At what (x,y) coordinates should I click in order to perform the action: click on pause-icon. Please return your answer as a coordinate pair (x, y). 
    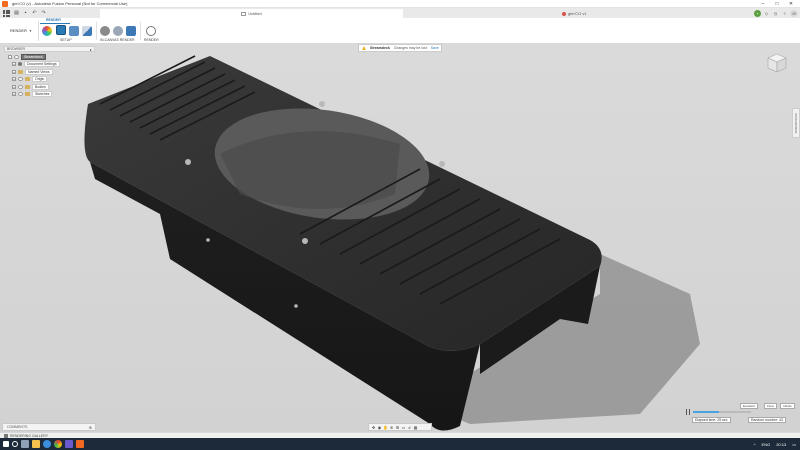
    Looking at the image, I should click on (688, 412).